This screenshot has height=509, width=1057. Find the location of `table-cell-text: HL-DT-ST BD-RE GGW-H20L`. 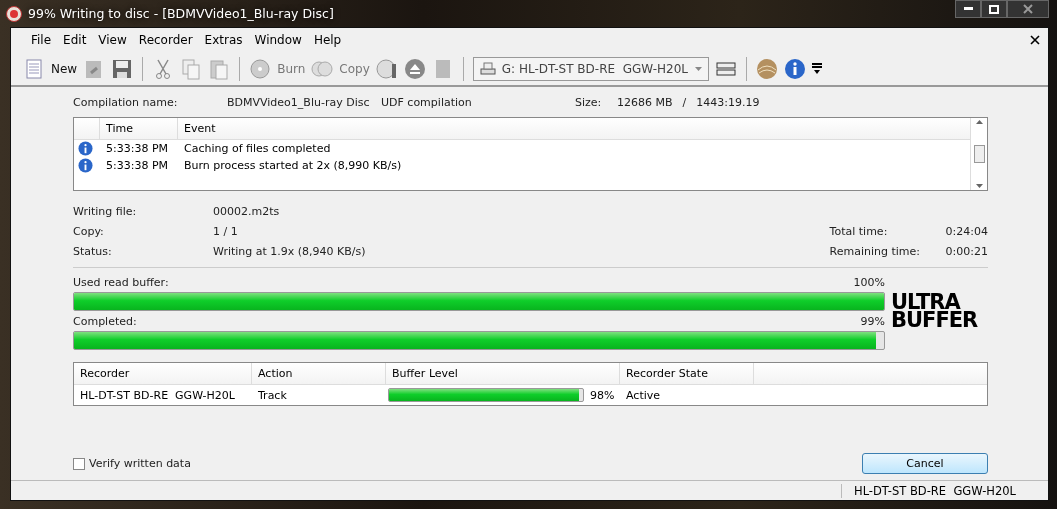

table-cell-text: HL-DT-ST BD-RE GGW-H20L is located at coordinates (157, 395).